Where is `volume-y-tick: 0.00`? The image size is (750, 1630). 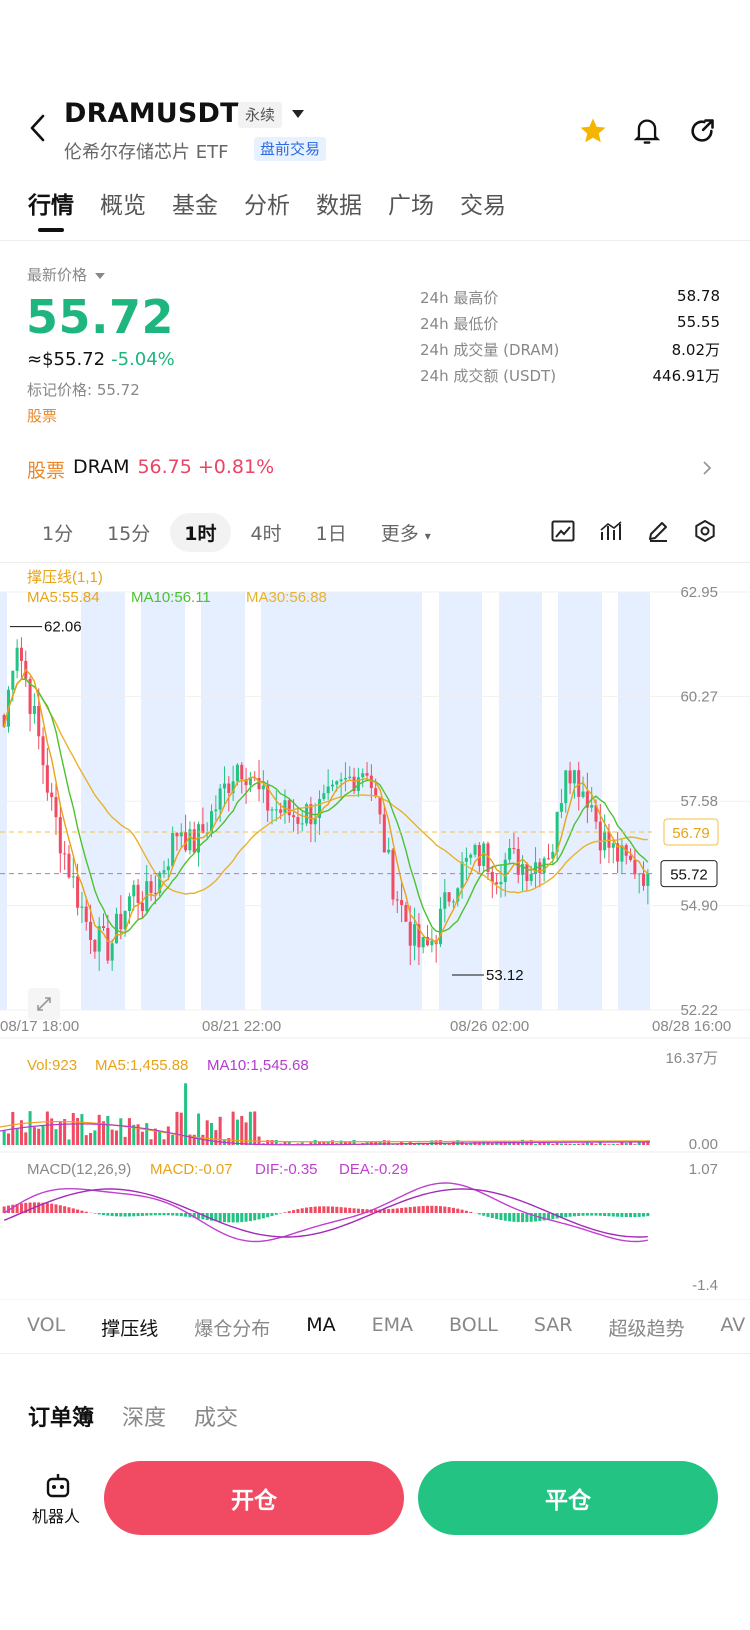 volume-y-tick: 0.00 is located at coordinates (703, 1144).